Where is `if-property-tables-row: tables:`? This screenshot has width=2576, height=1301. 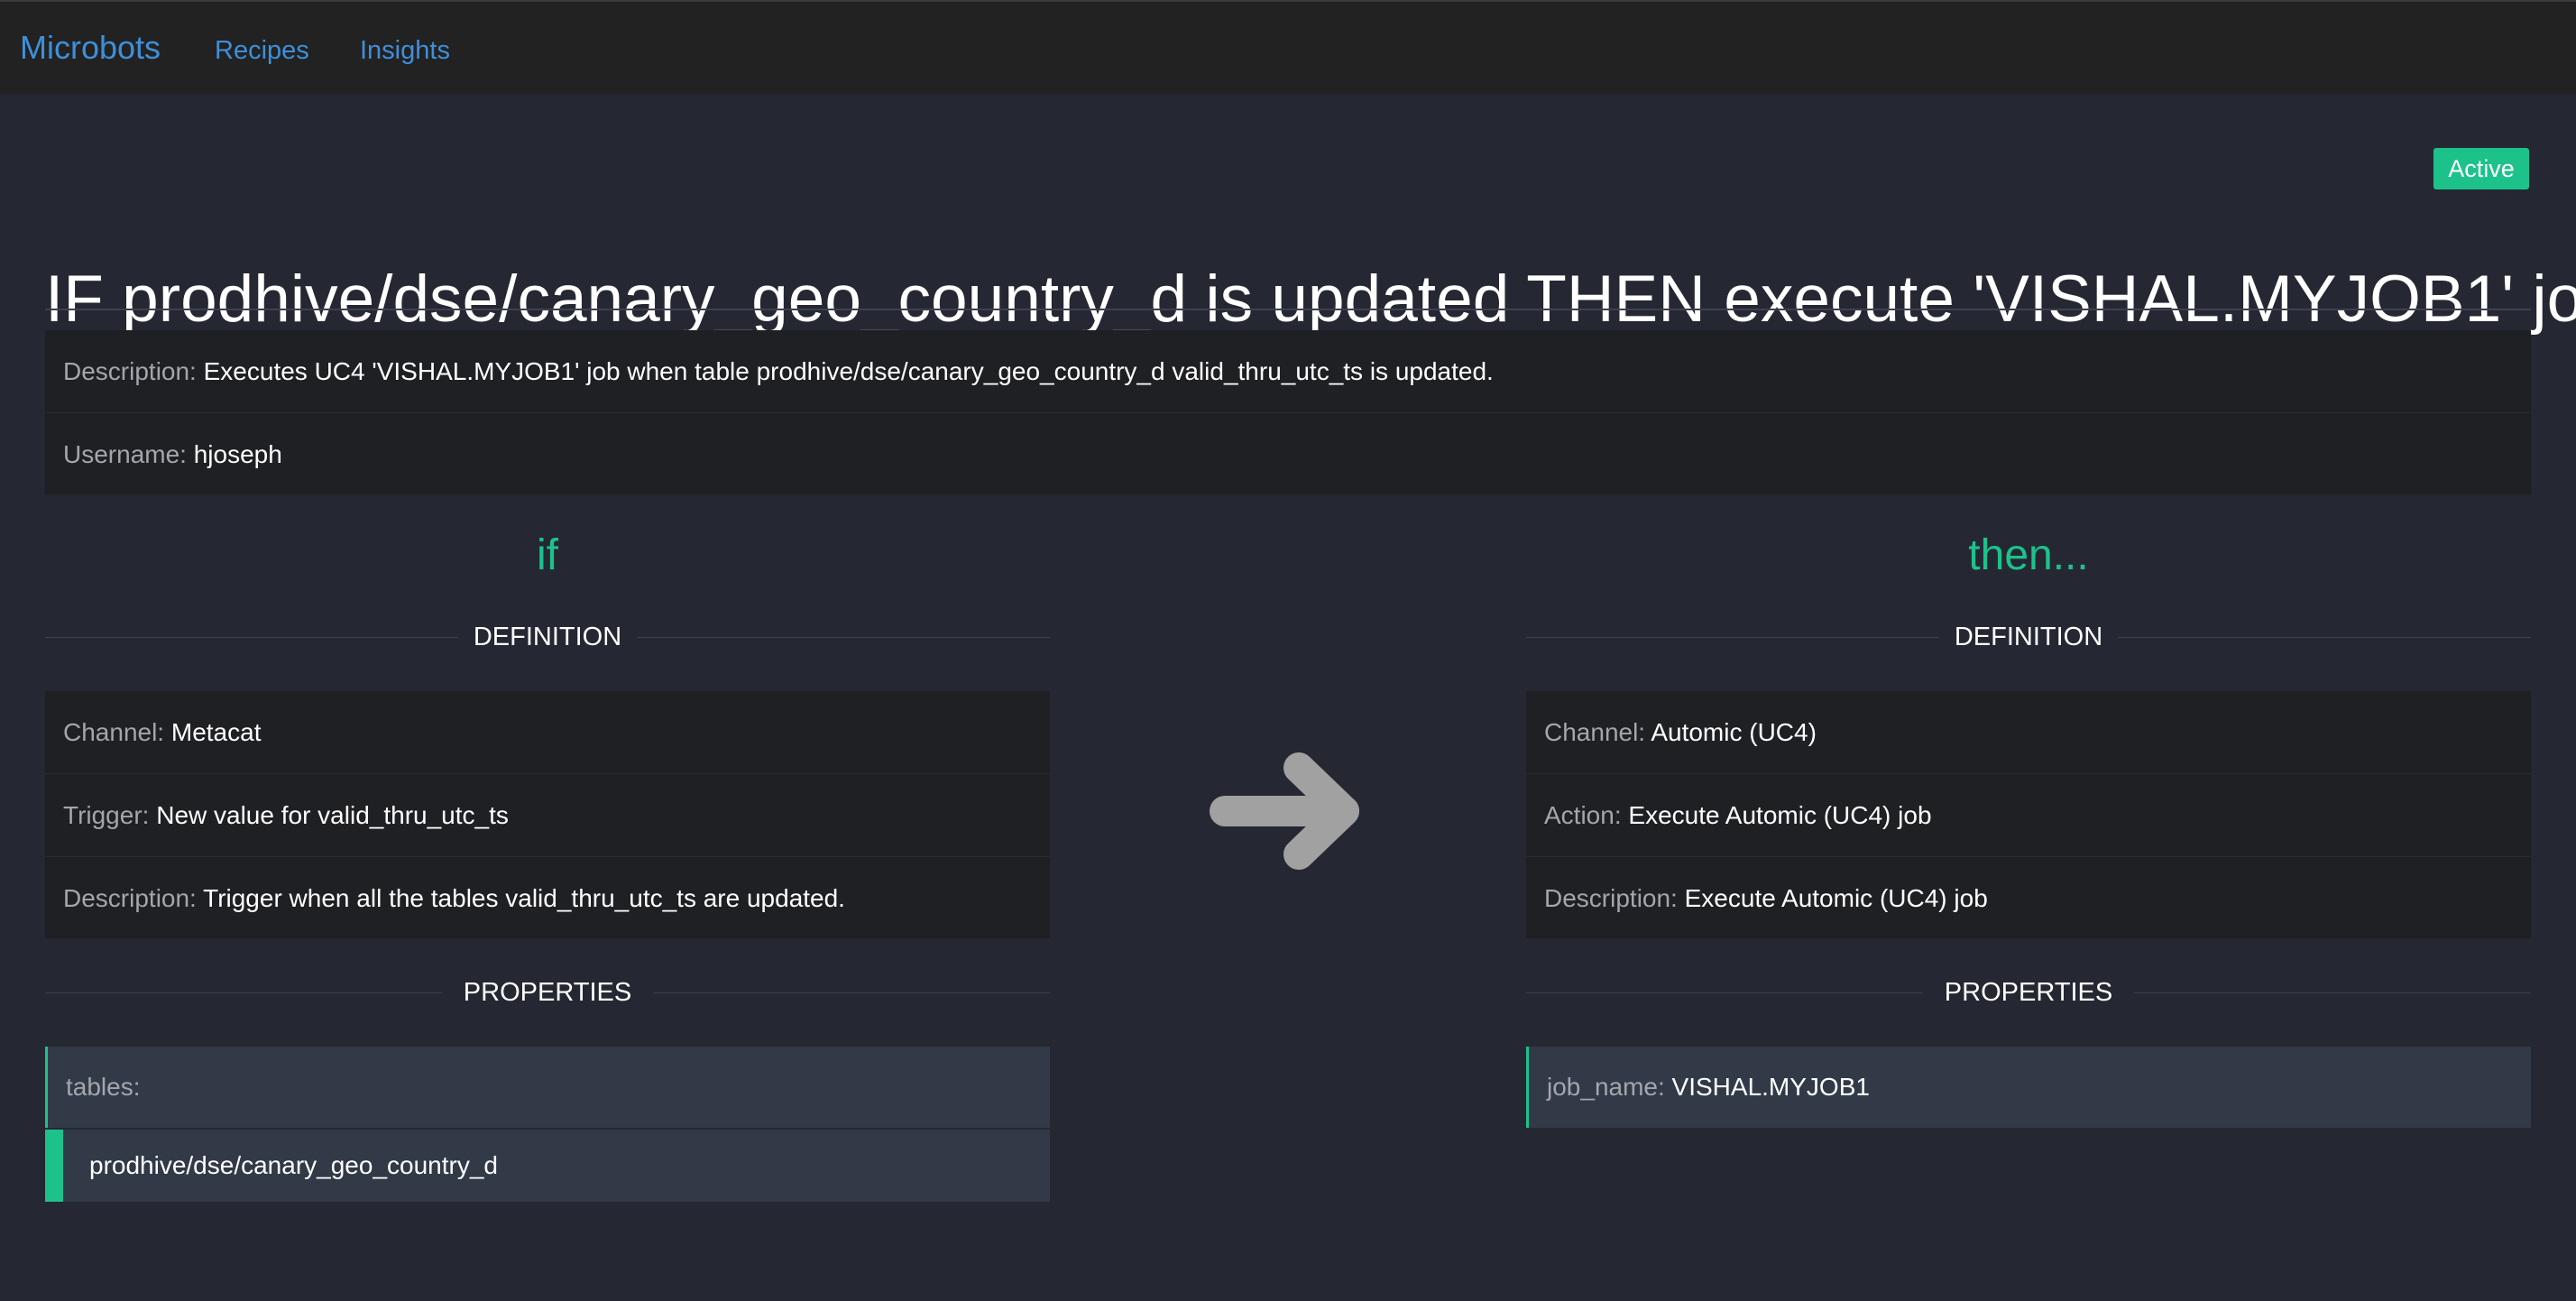 if-property-tables-row: tables: is located at coordinates (549, 1087).